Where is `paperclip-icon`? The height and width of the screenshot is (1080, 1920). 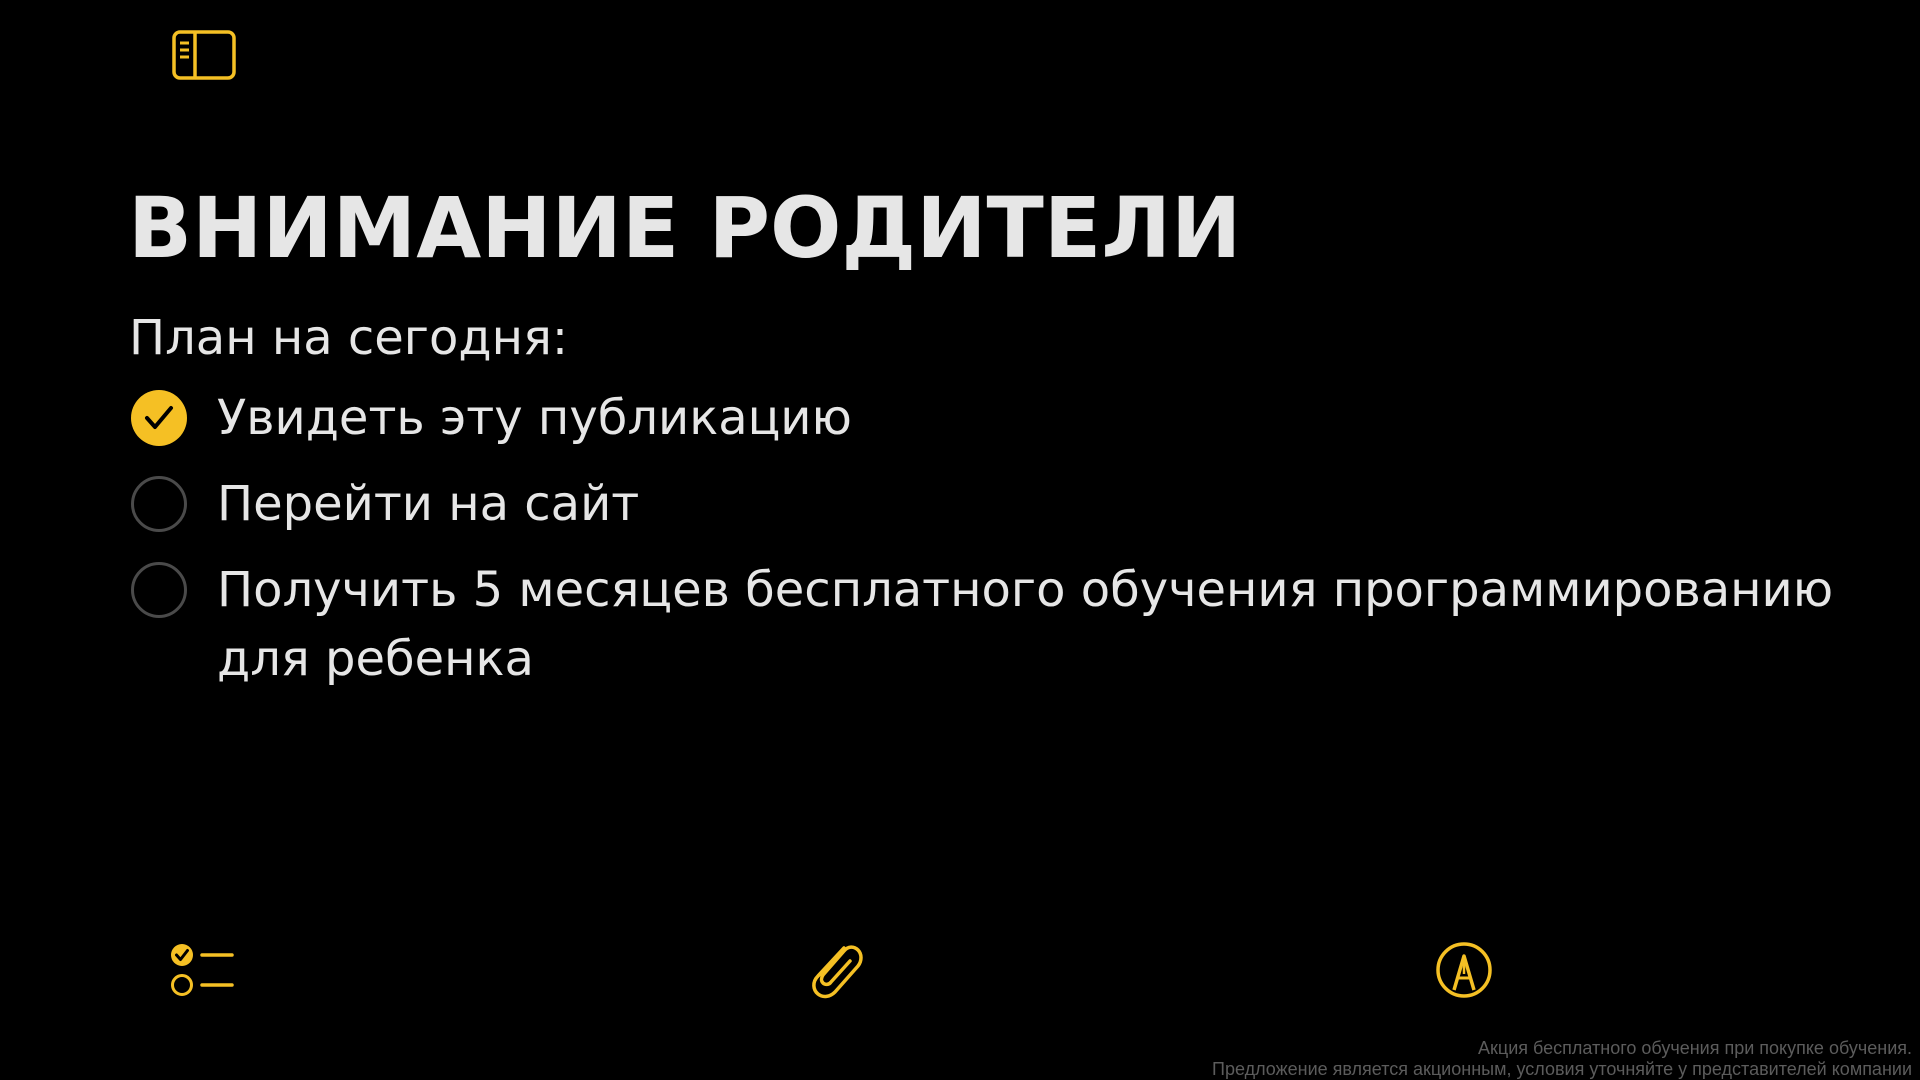 paperclip-icon is located at coordinates (837, 972).